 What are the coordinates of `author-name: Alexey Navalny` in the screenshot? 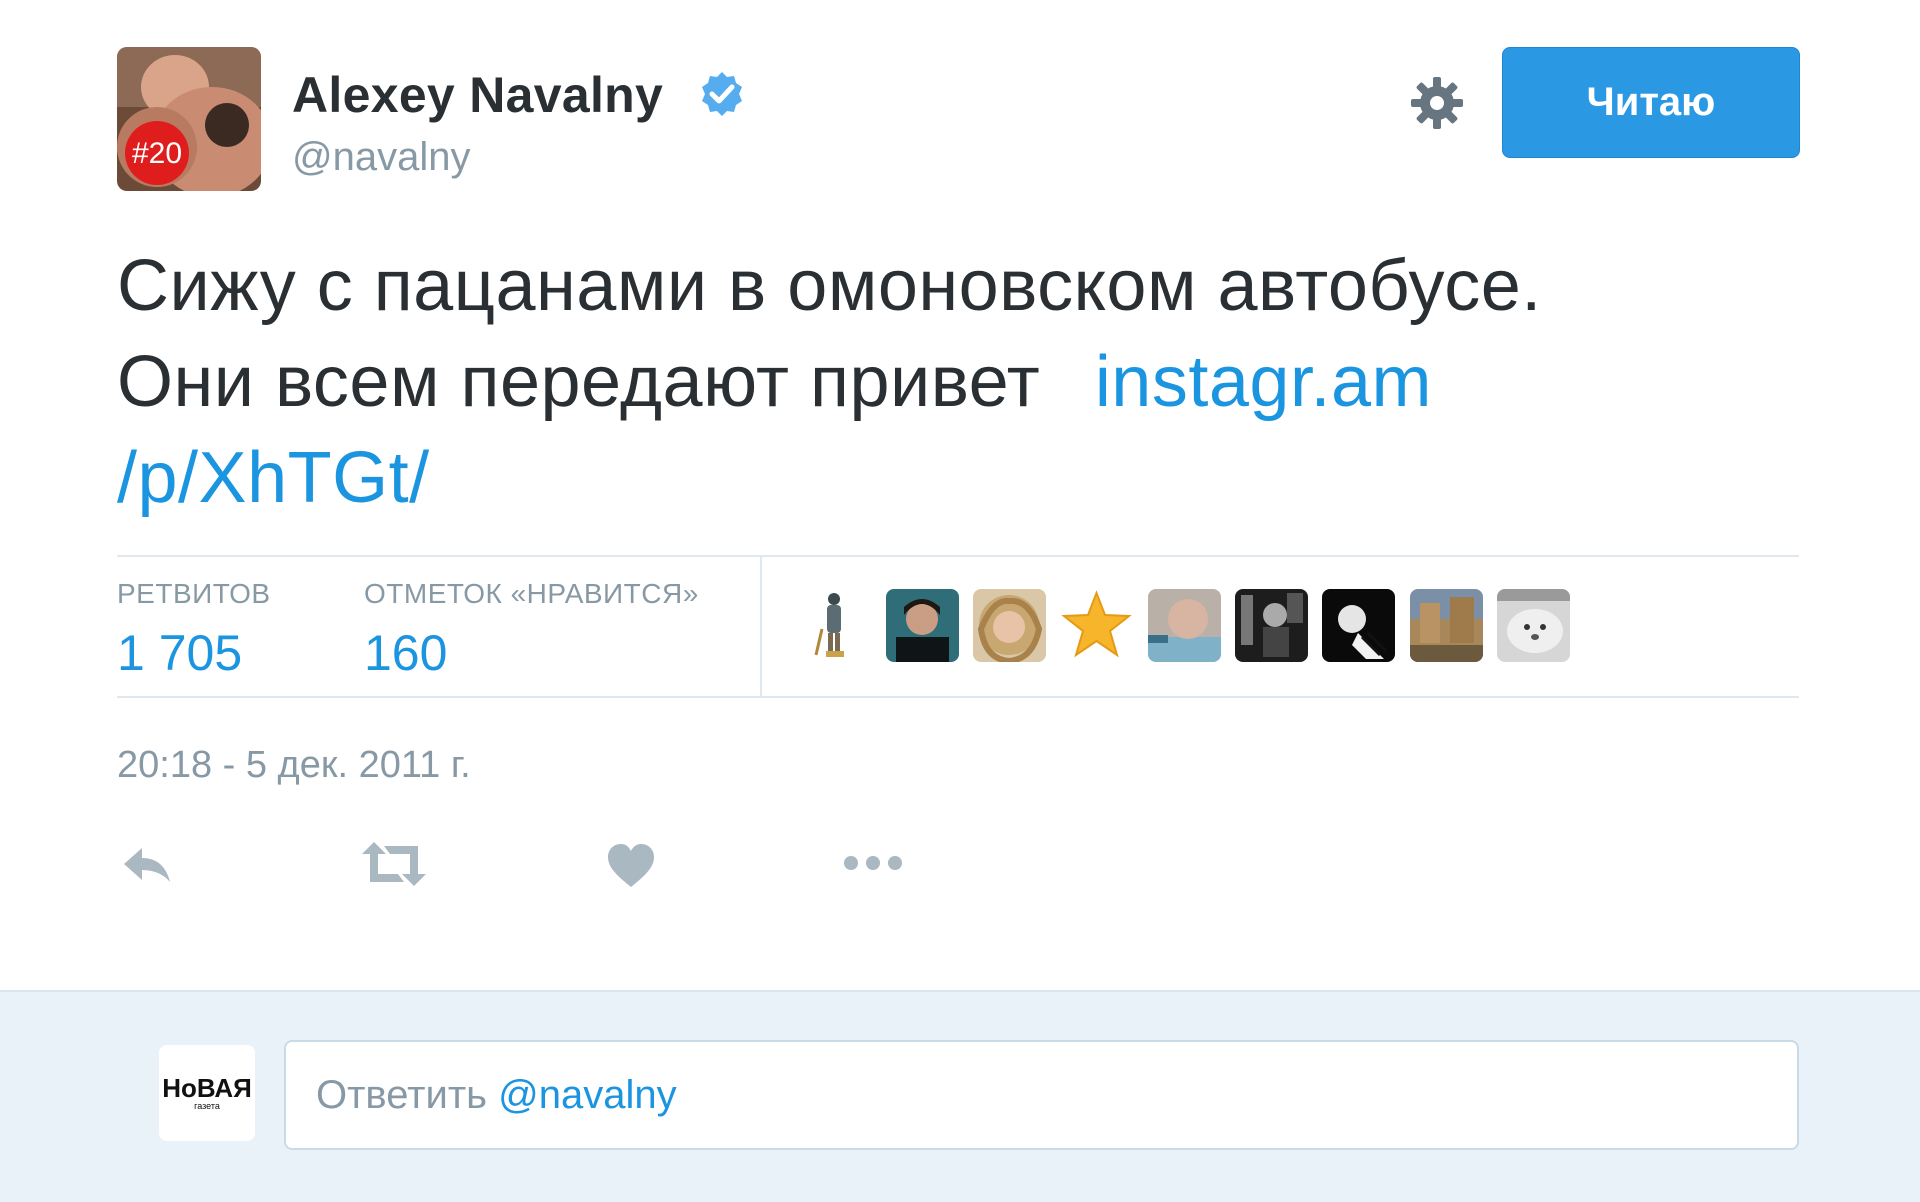 It's located at (477, 95).